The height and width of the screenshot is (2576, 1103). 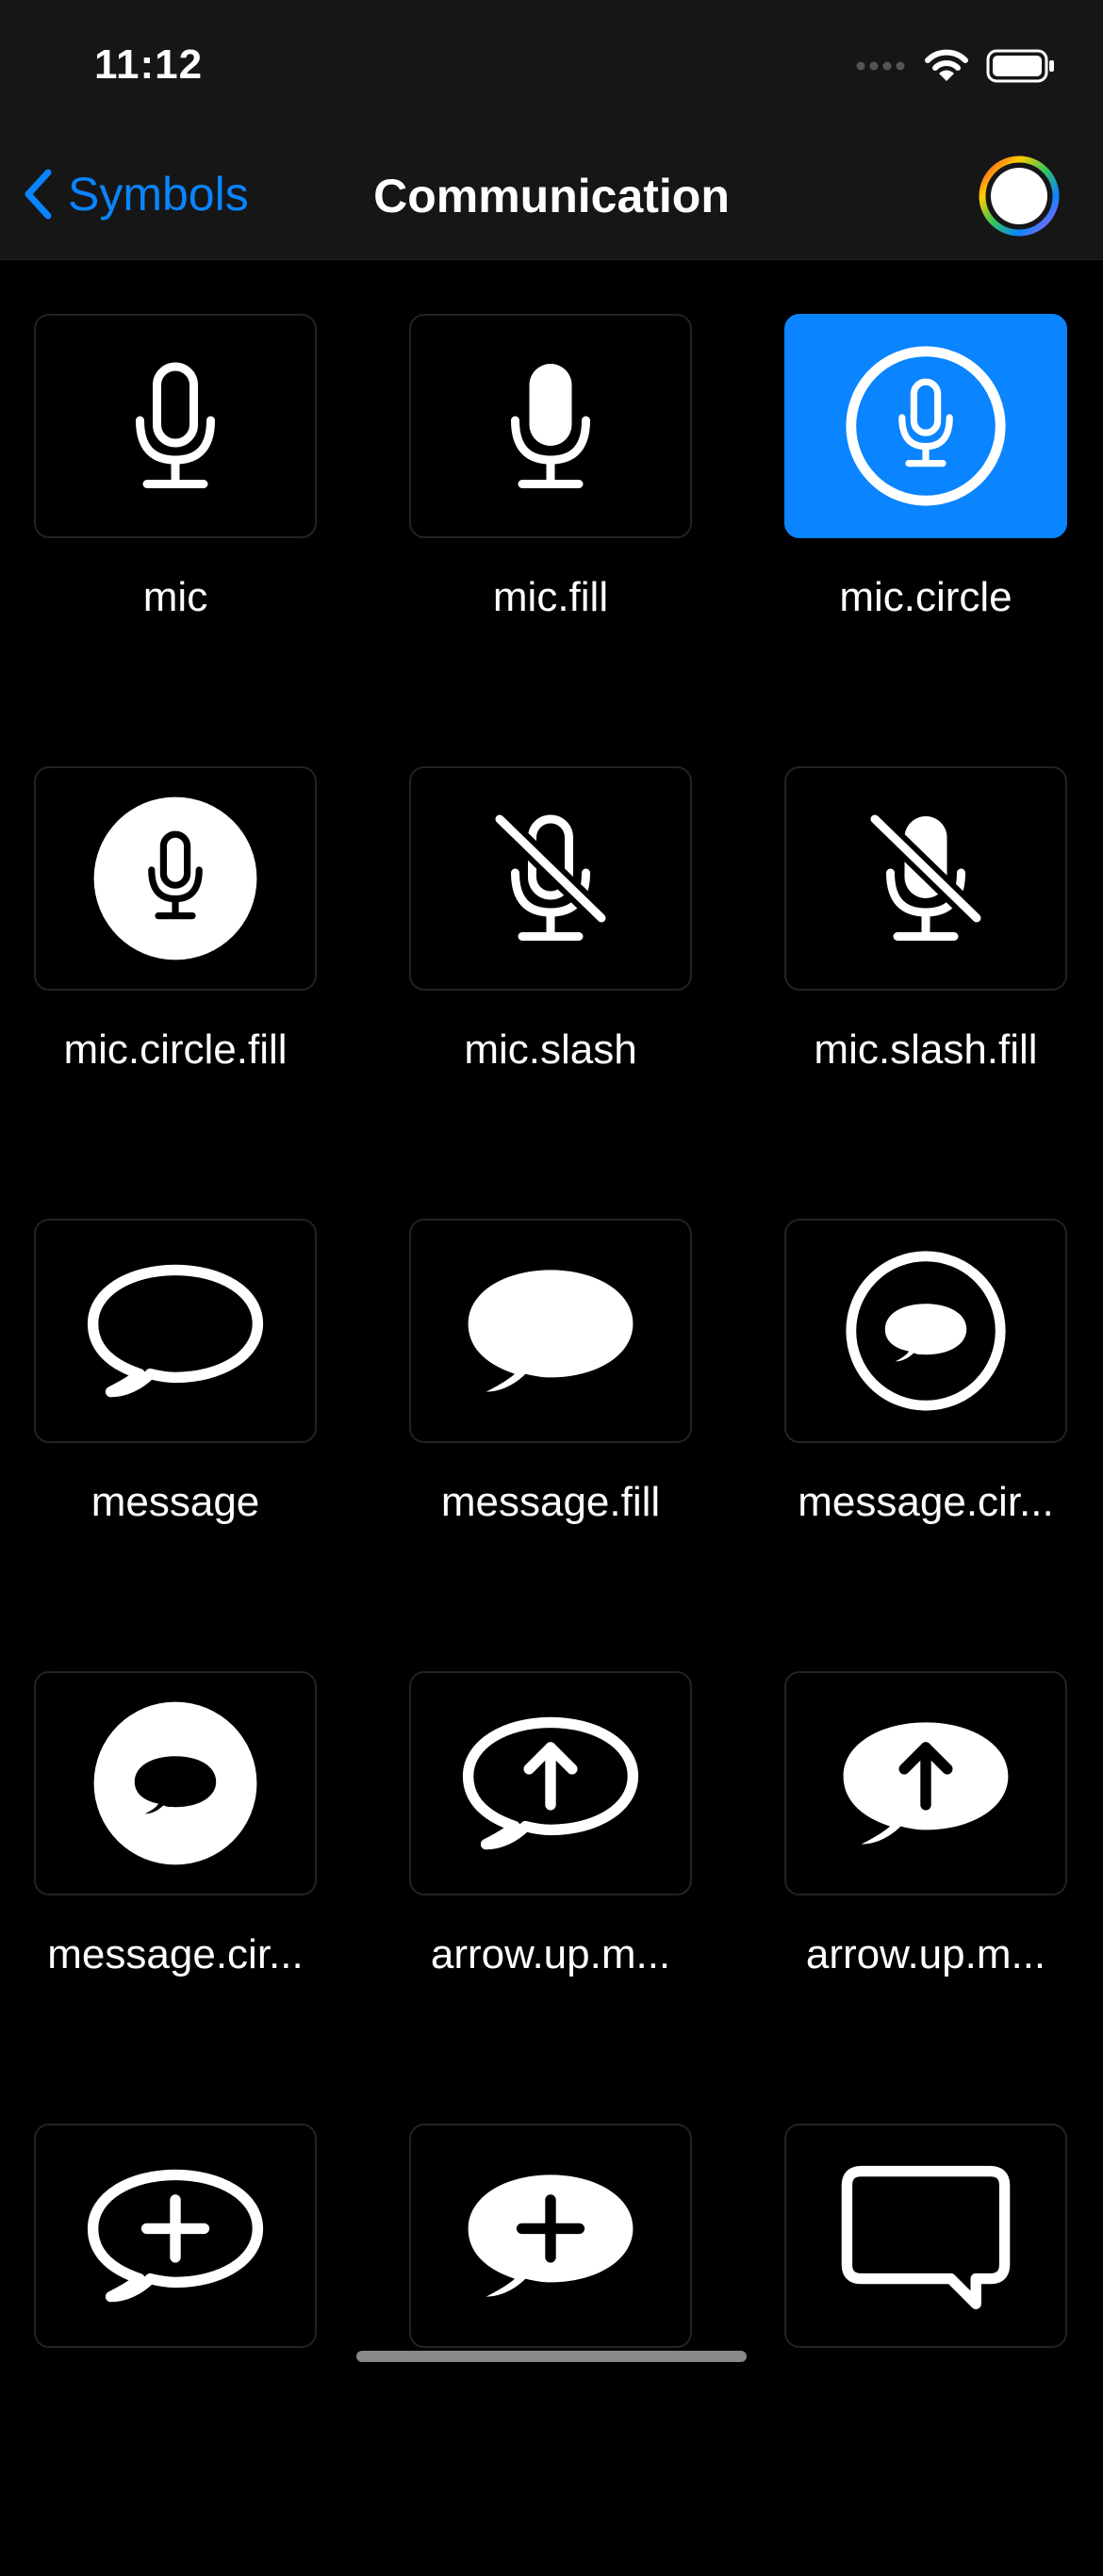 I want to click on symbol-cell: mic, so click(x=175, y=540).